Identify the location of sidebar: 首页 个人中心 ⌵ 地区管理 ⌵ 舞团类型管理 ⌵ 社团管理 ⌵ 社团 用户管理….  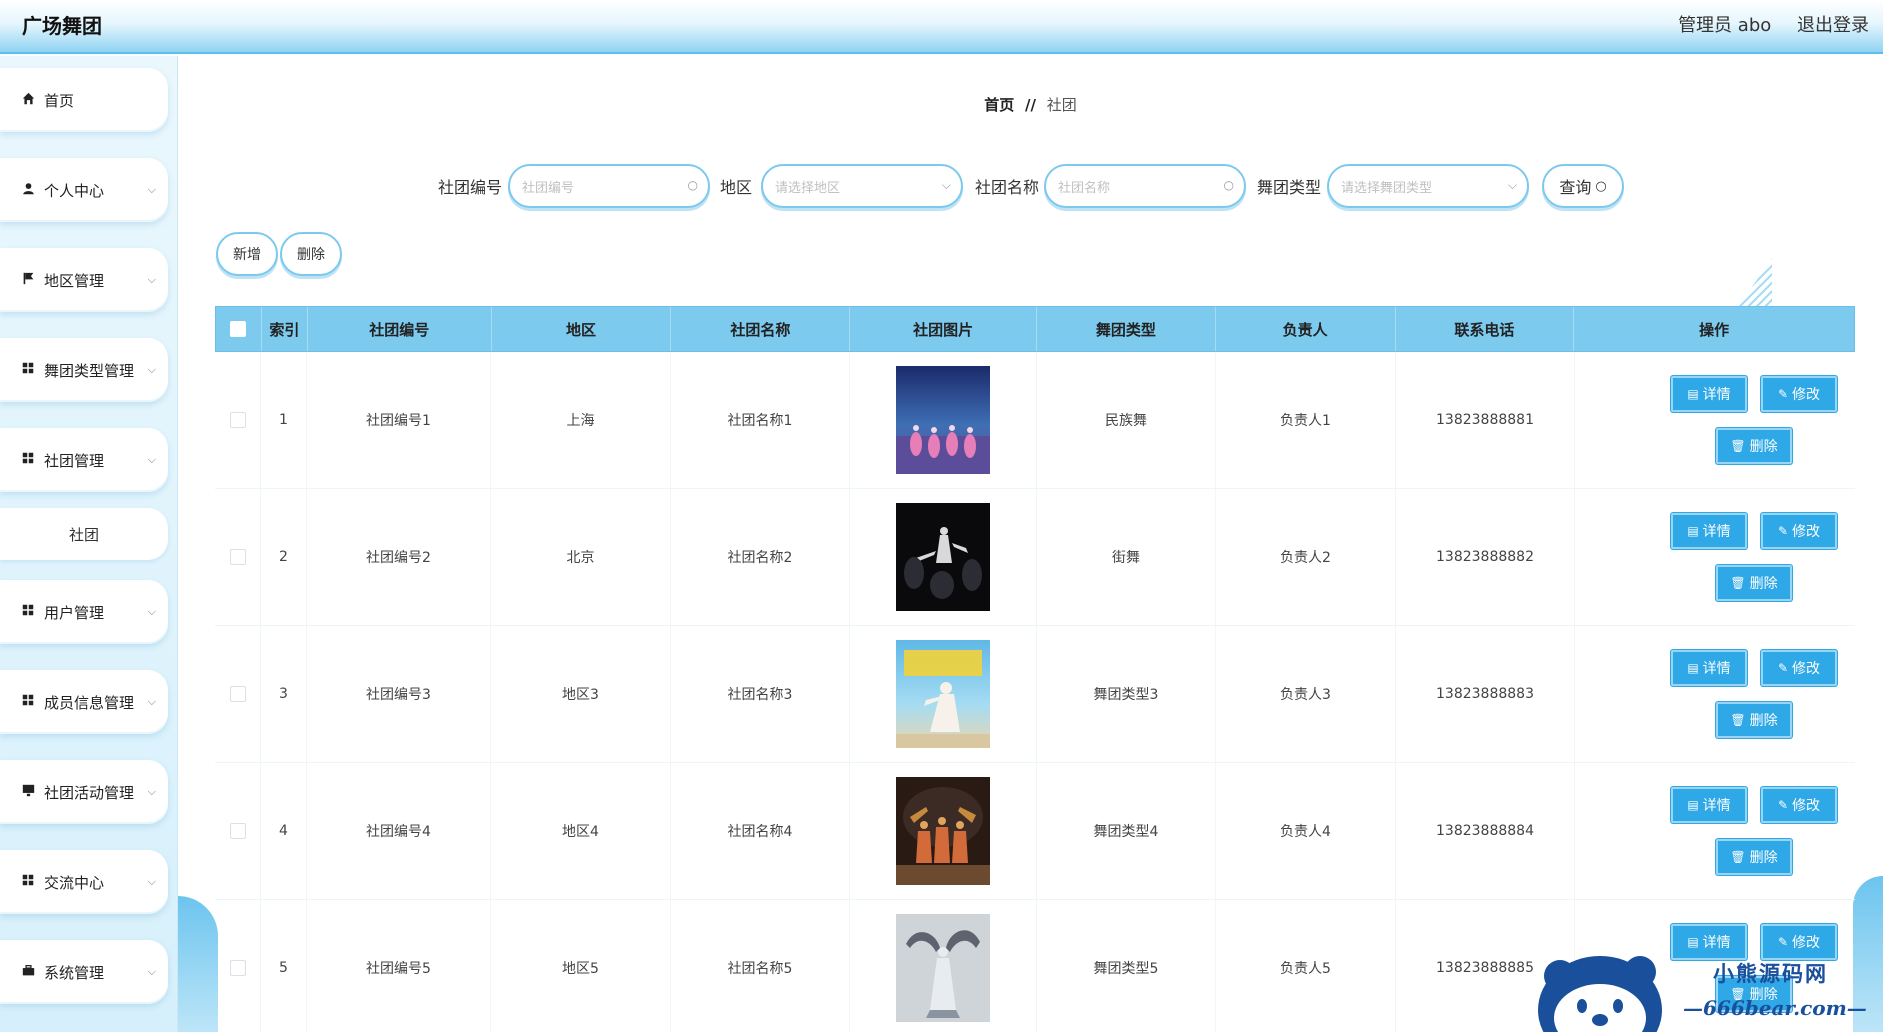
(89, 544).